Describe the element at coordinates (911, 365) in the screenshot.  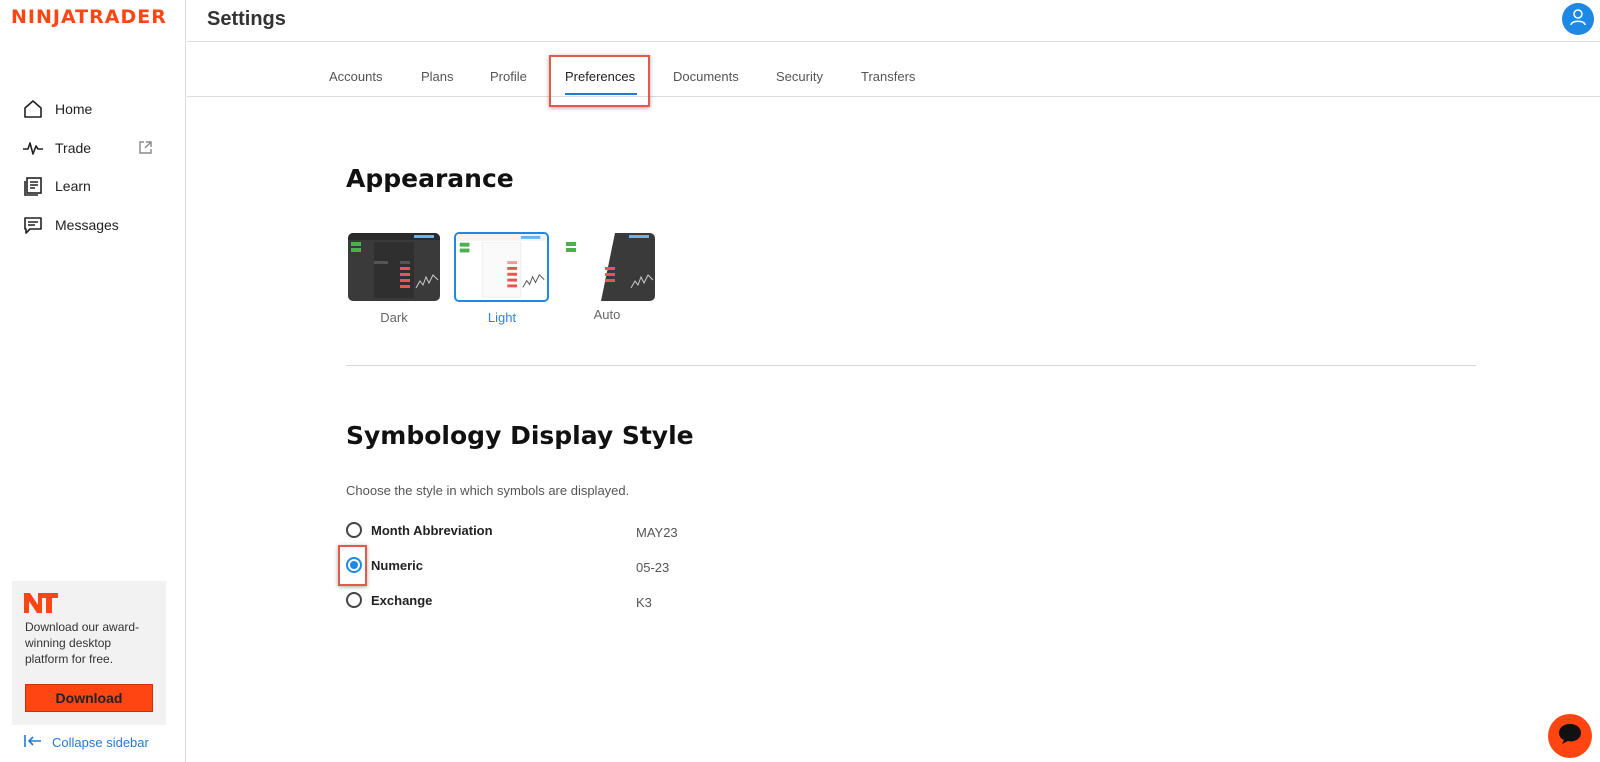
I see `section-divider` at that location.